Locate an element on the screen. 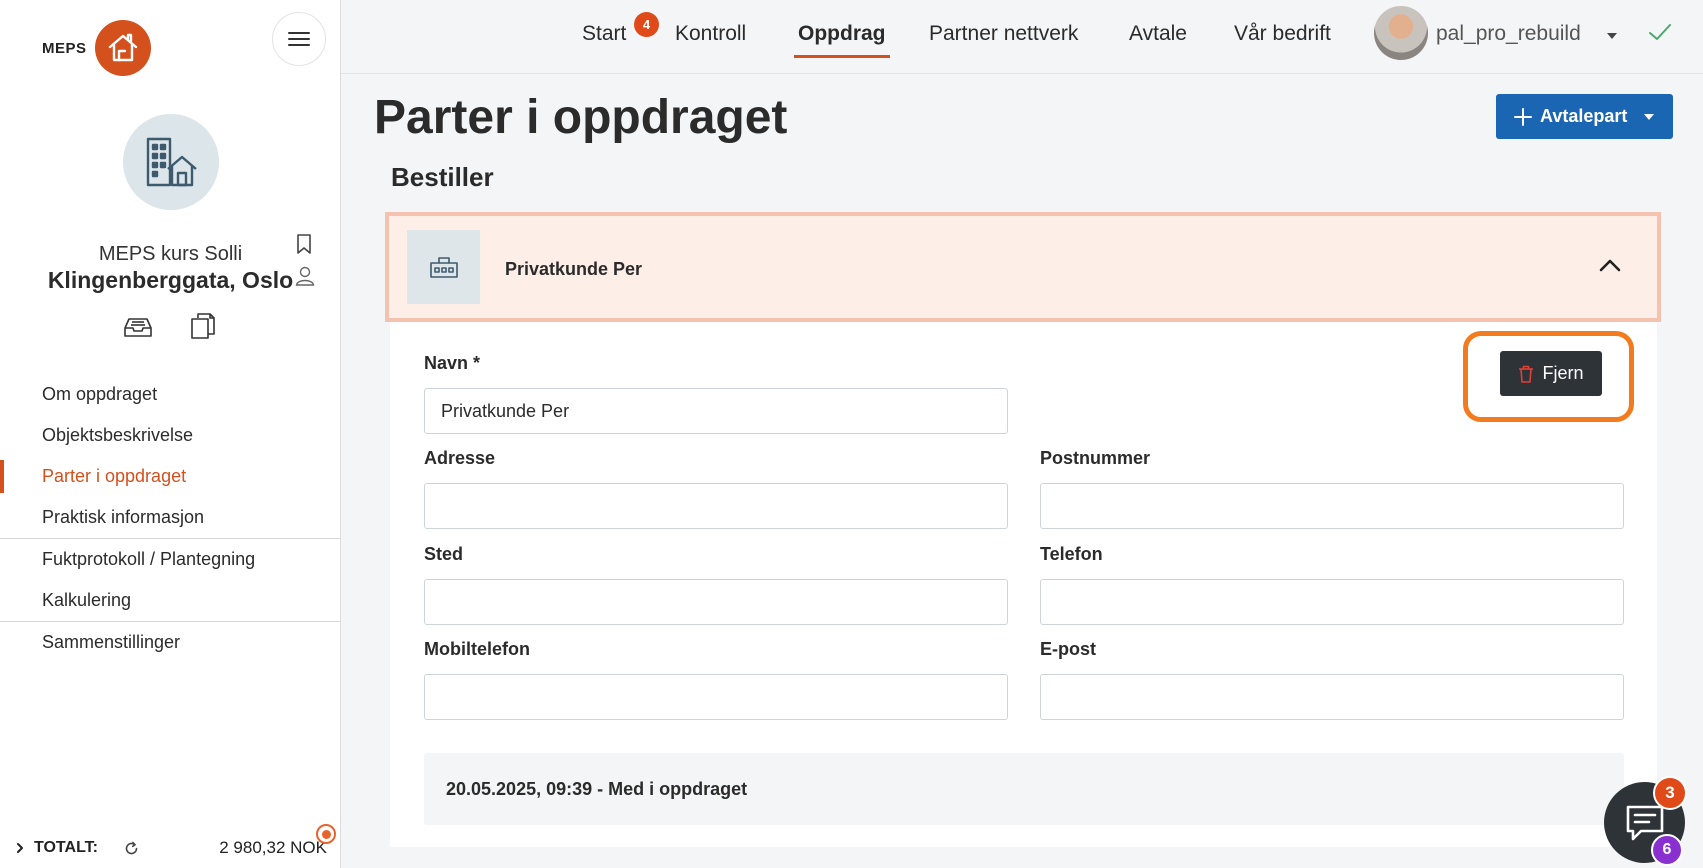 The width and height of the screenshot is (1703, 868). epost-input is located at coordinates (1332, 697).